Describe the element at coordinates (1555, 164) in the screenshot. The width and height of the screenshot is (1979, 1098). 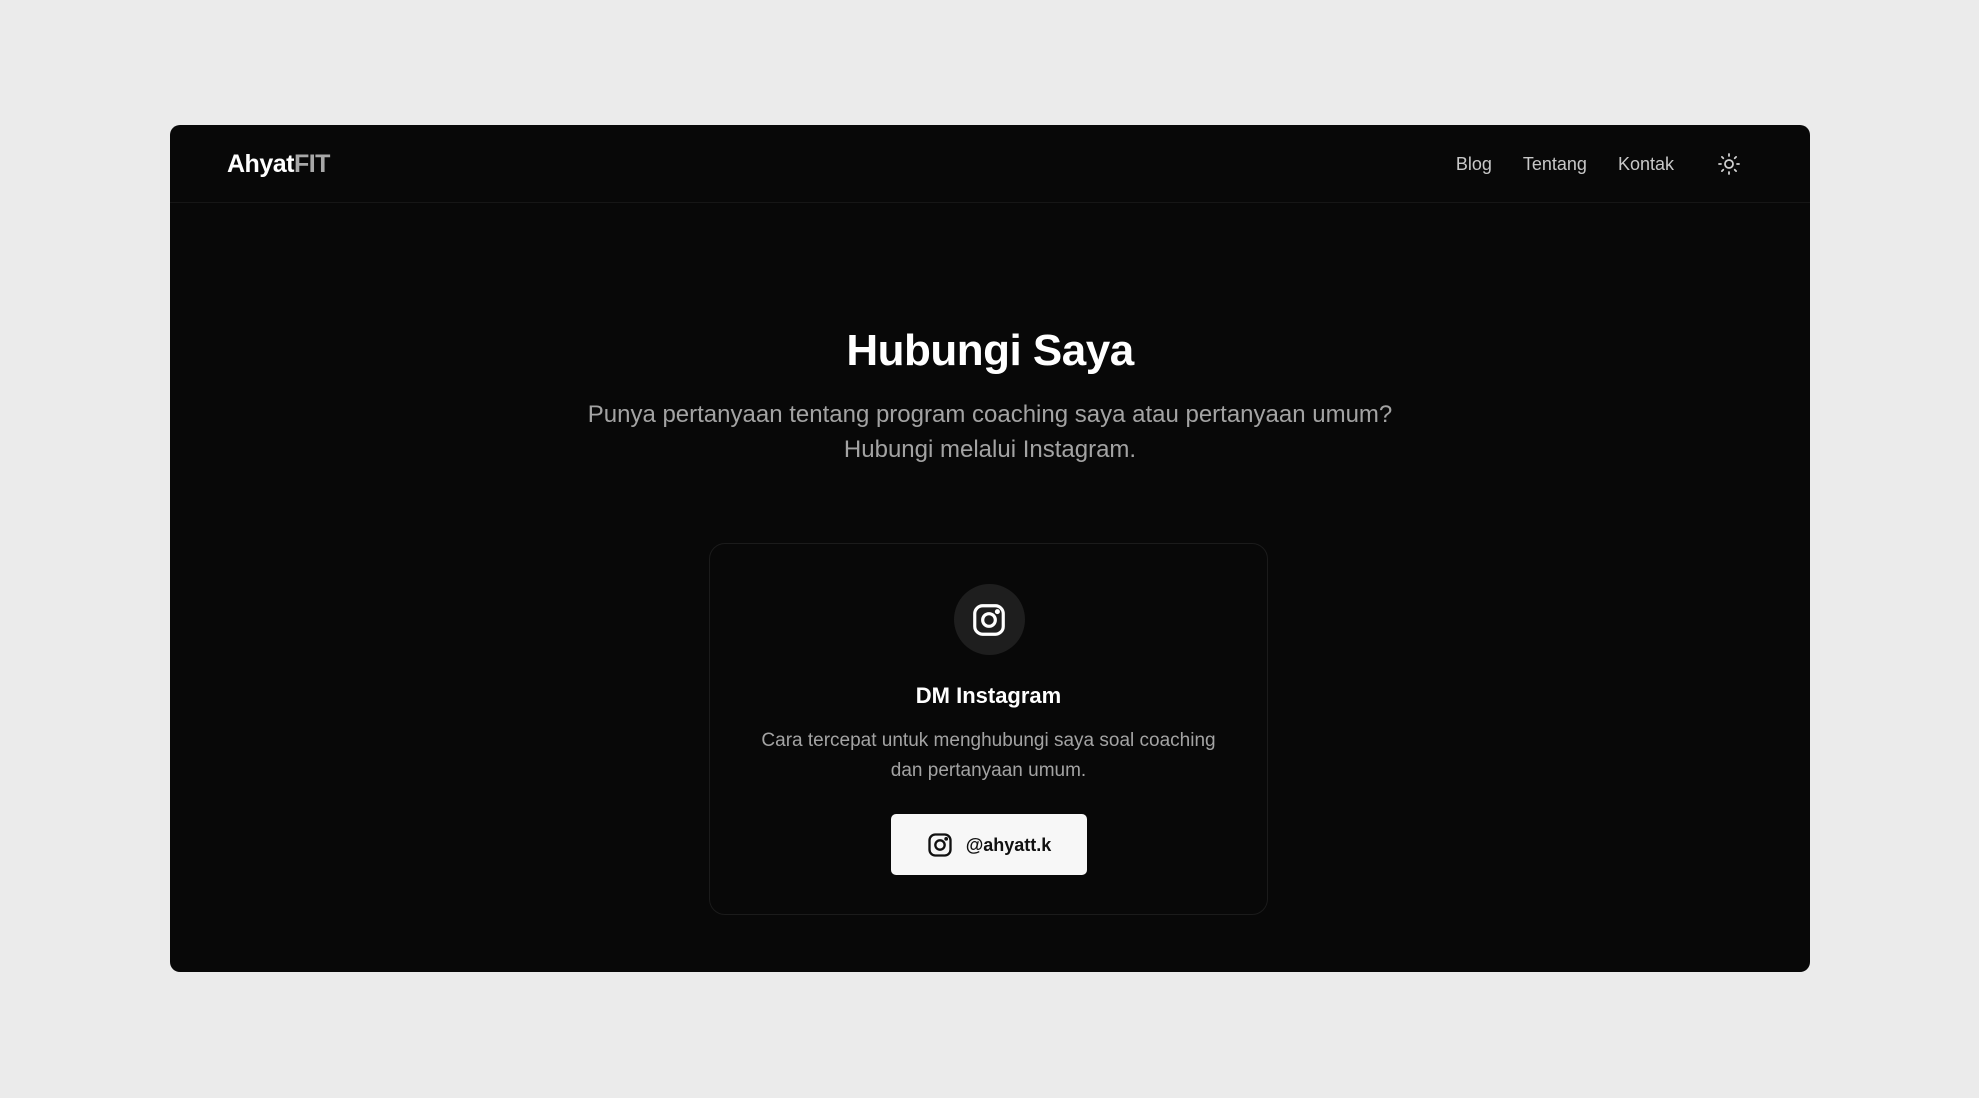
I see `nav-link-tentang: Tentang` at that location.